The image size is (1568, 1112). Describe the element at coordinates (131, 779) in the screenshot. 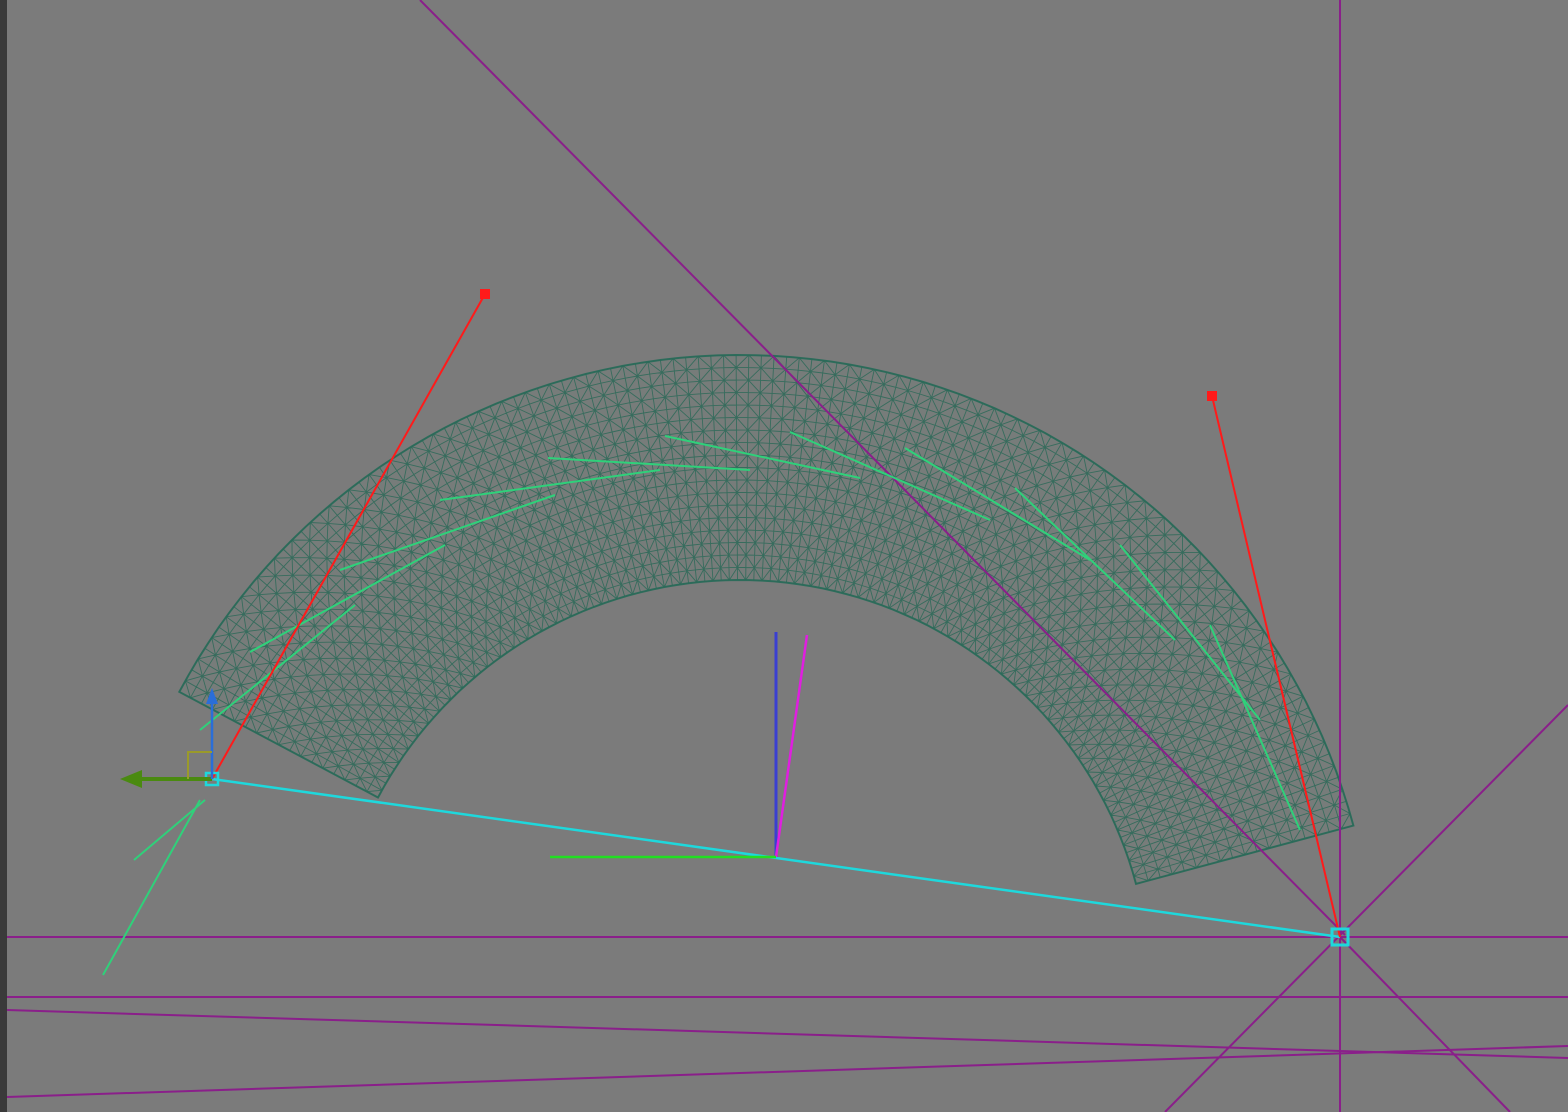

I see `gizmo-x-arrow` at that location.